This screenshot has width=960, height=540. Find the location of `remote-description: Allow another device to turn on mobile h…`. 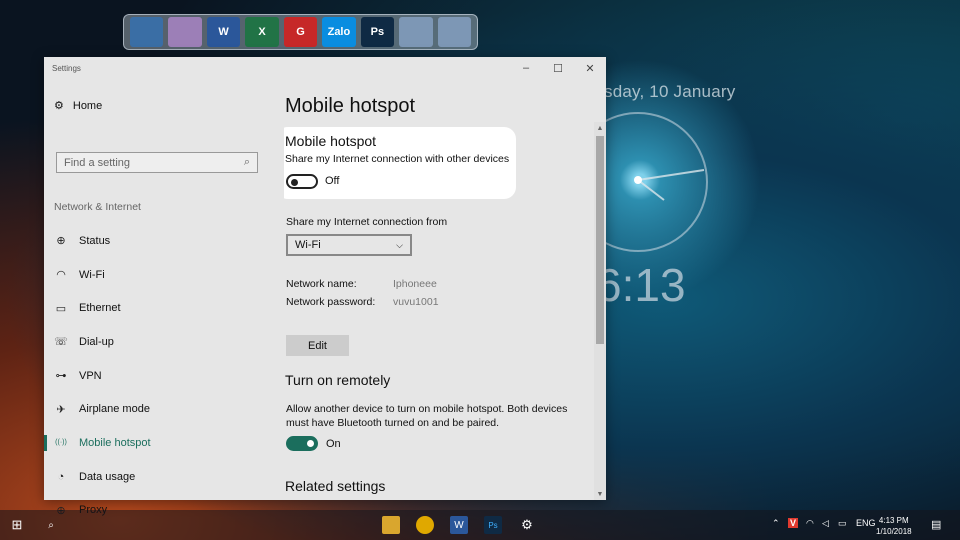

remote-description: Allow another device to turn on mobile h… is located at coordinates (427, 416).